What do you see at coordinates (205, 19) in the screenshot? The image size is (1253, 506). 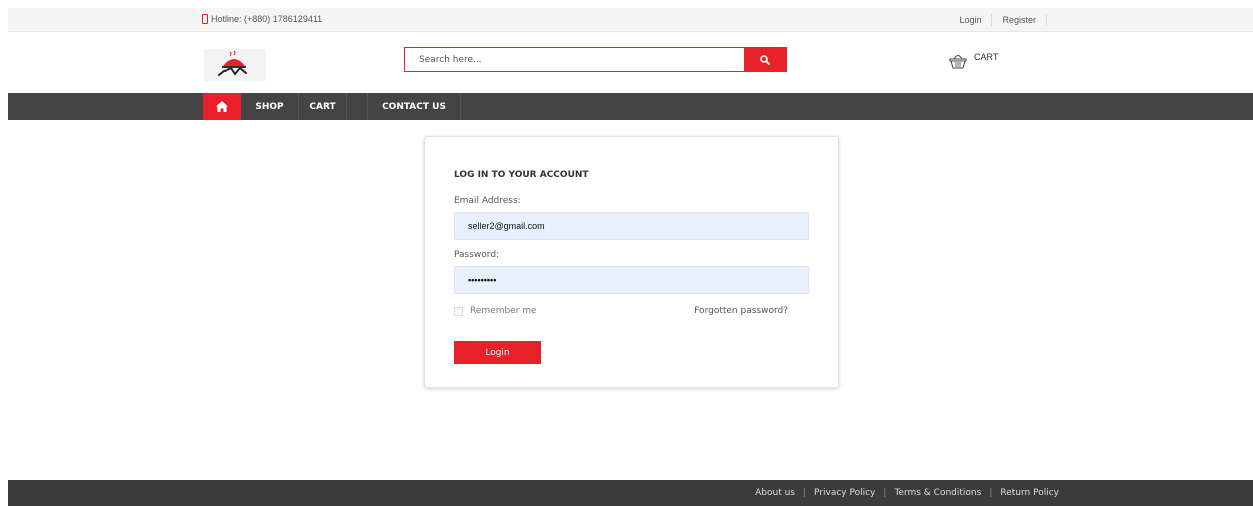 I see `phone-icon` at bounding box center [205, 19].